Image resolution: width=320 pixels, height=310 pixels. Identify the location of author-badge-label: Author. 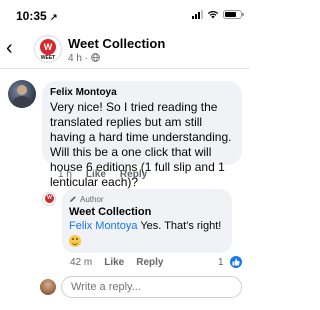
(92, 199).